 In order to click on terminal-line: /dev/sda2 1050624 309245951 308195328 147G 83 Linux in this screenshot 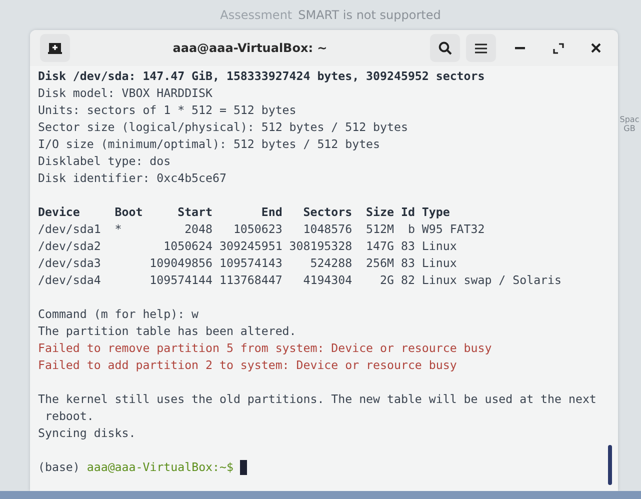, I will do `click(247, 246)`.